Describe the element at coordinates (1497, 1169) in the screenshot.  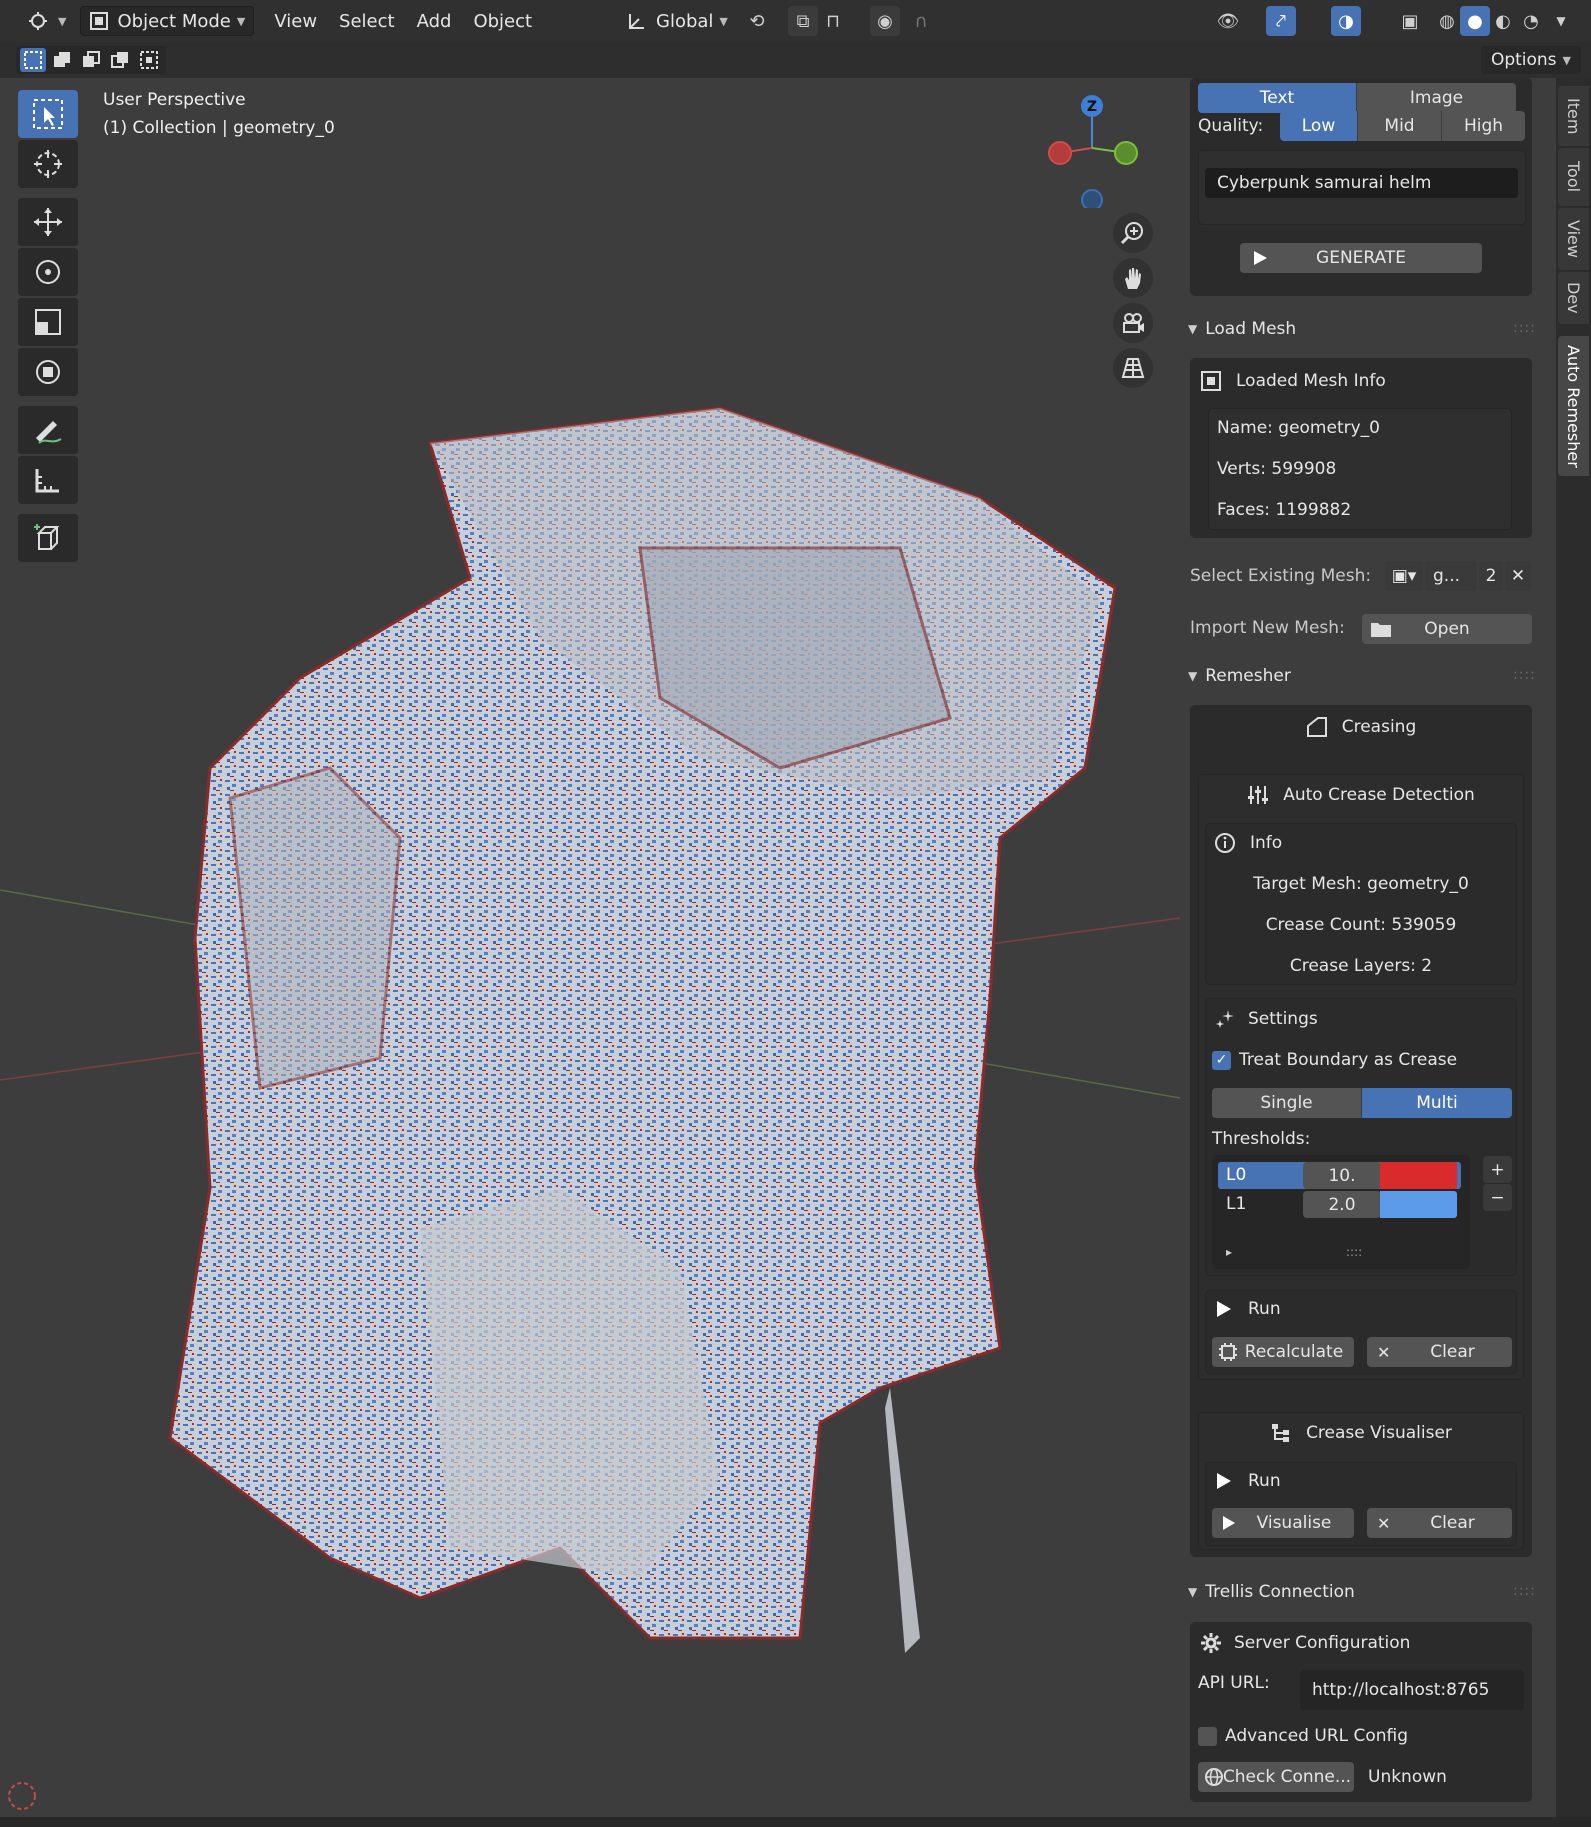
I see `add-threshold-plus-icon: +` at that location.